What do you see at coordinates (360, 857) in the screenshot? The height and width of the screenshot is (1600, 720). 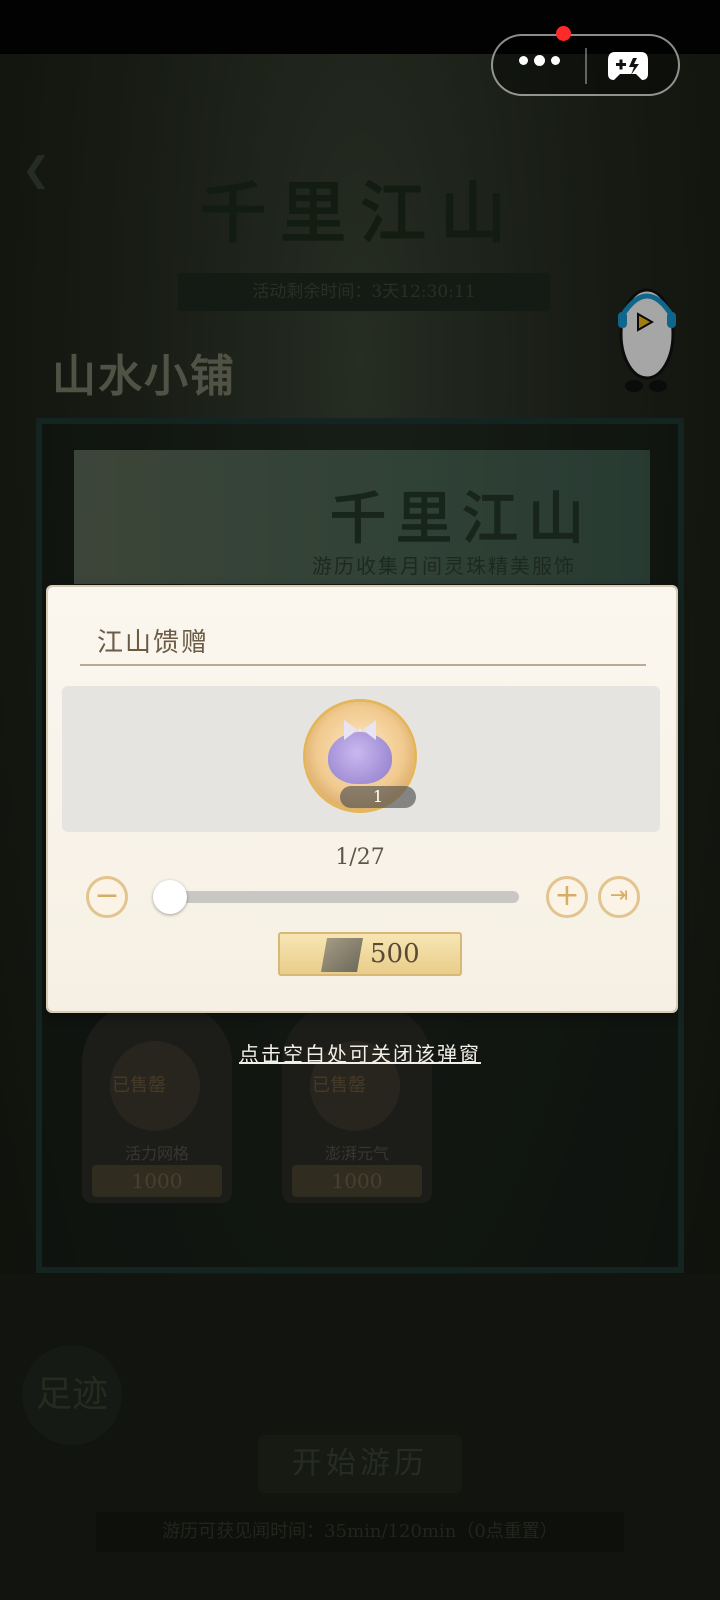 I see `purchase-count: 1/27` at bounding box center [360, 857].